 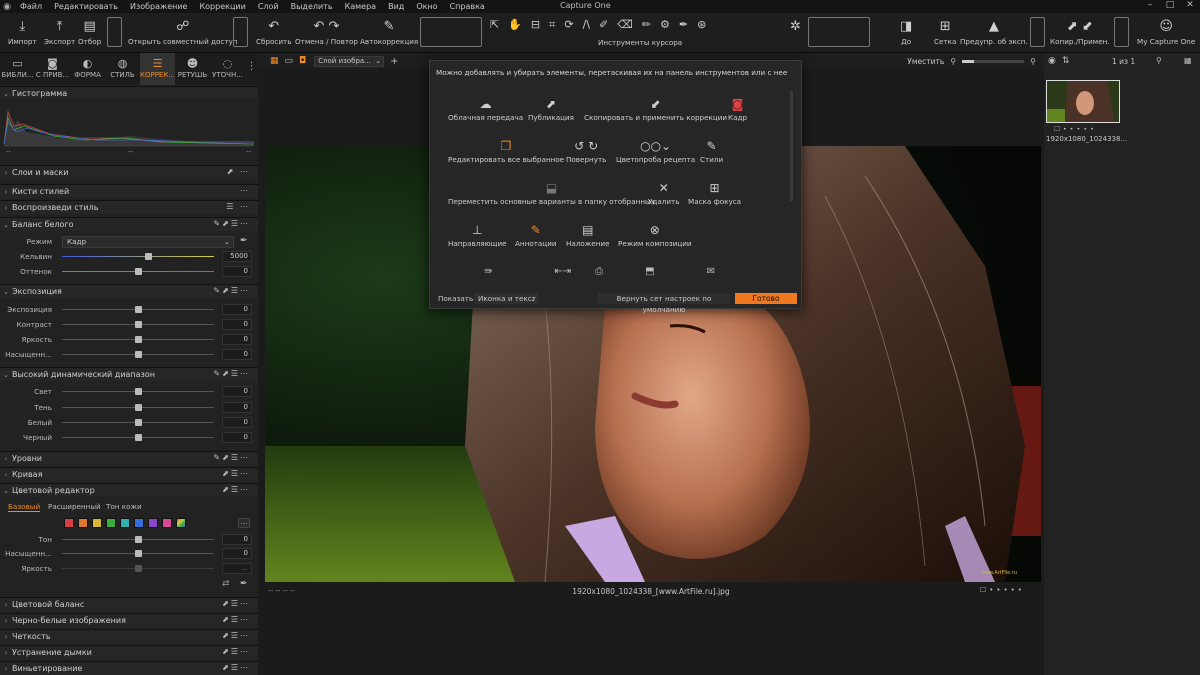 What do you see at coordinates (552, 25) in the screenshot?
I see `crop-icon: ⌗` at bounding box center [552, 25].